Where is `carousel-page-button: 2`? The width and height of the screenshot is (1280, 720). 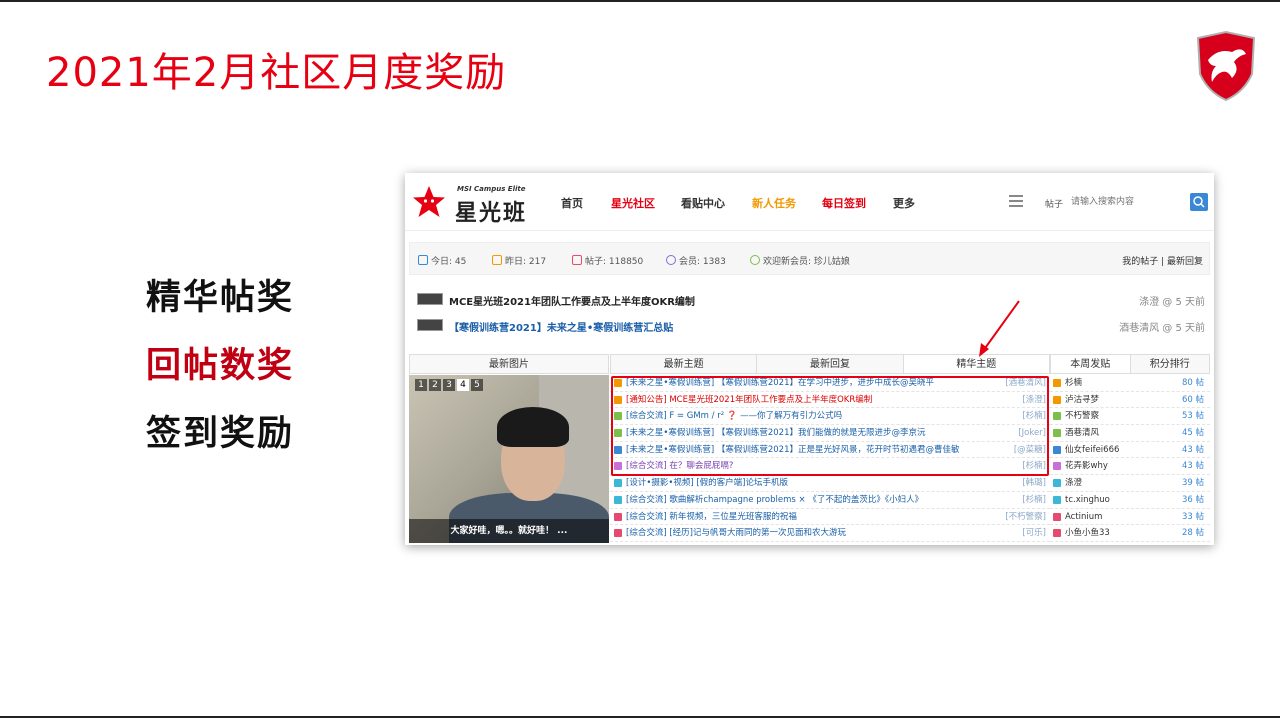
carousel-page-button: 2 is located at coordinates (435, 385).